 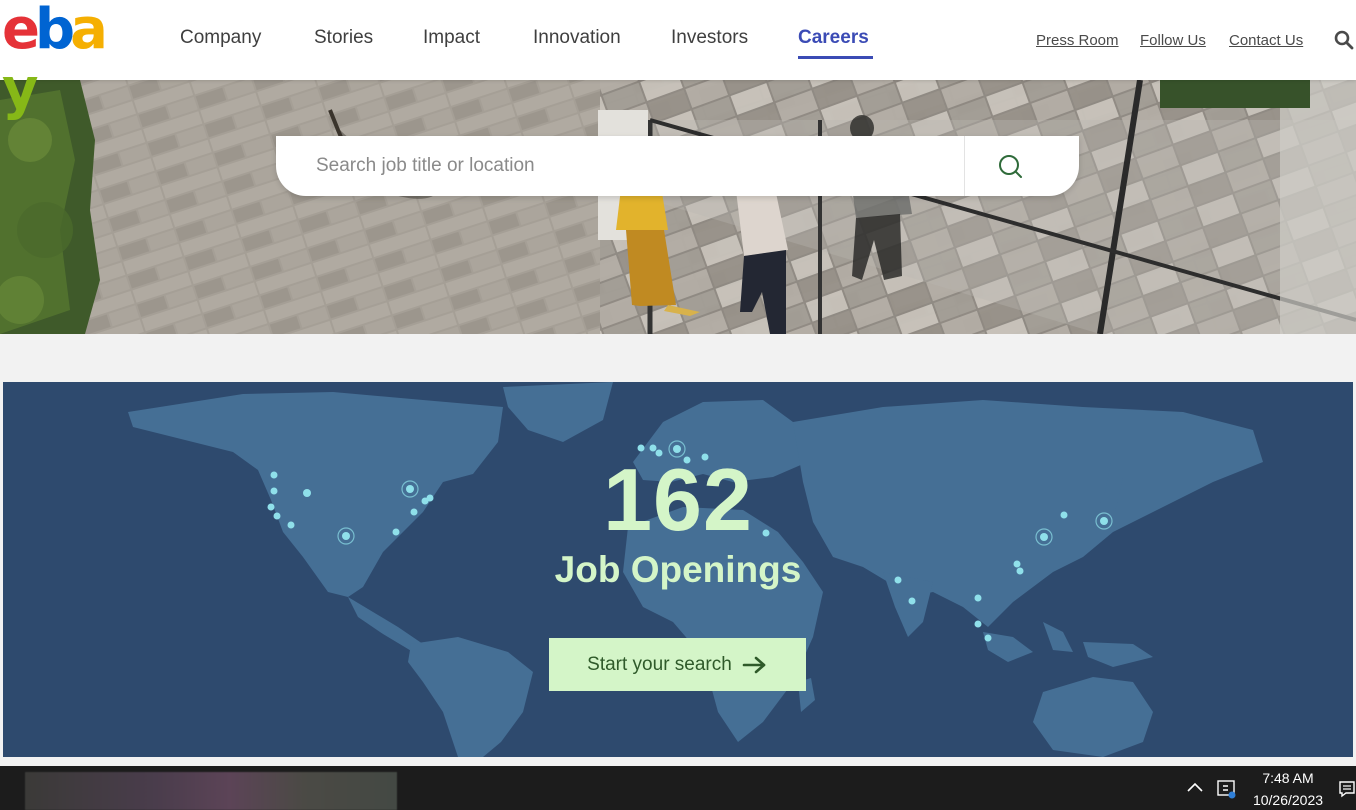 I want to click on app-tray-icon, so click(x=1227, y=789).